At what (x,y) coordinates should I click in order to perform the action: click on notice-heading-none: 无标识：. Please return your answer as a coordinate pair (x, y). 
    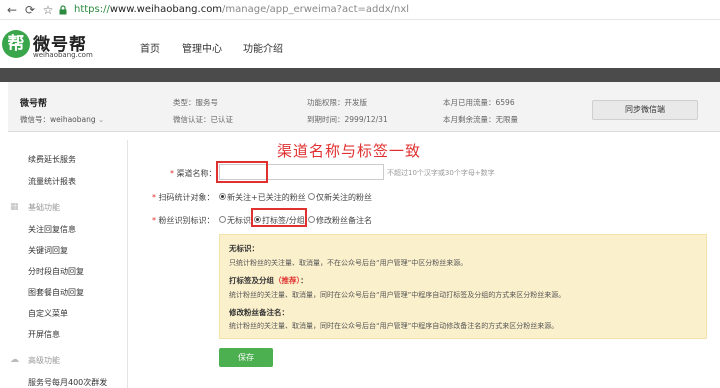
    Looking at the image, I should click on (244, 248).